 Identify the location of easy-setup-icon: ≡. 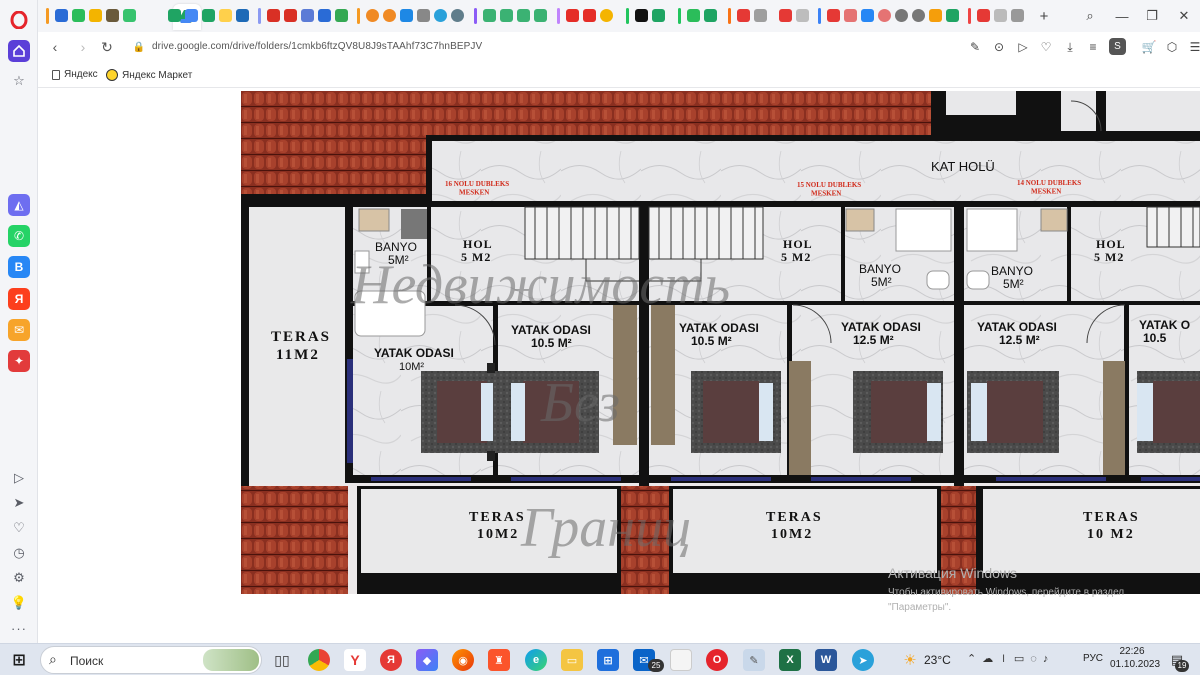
(1093, 47).